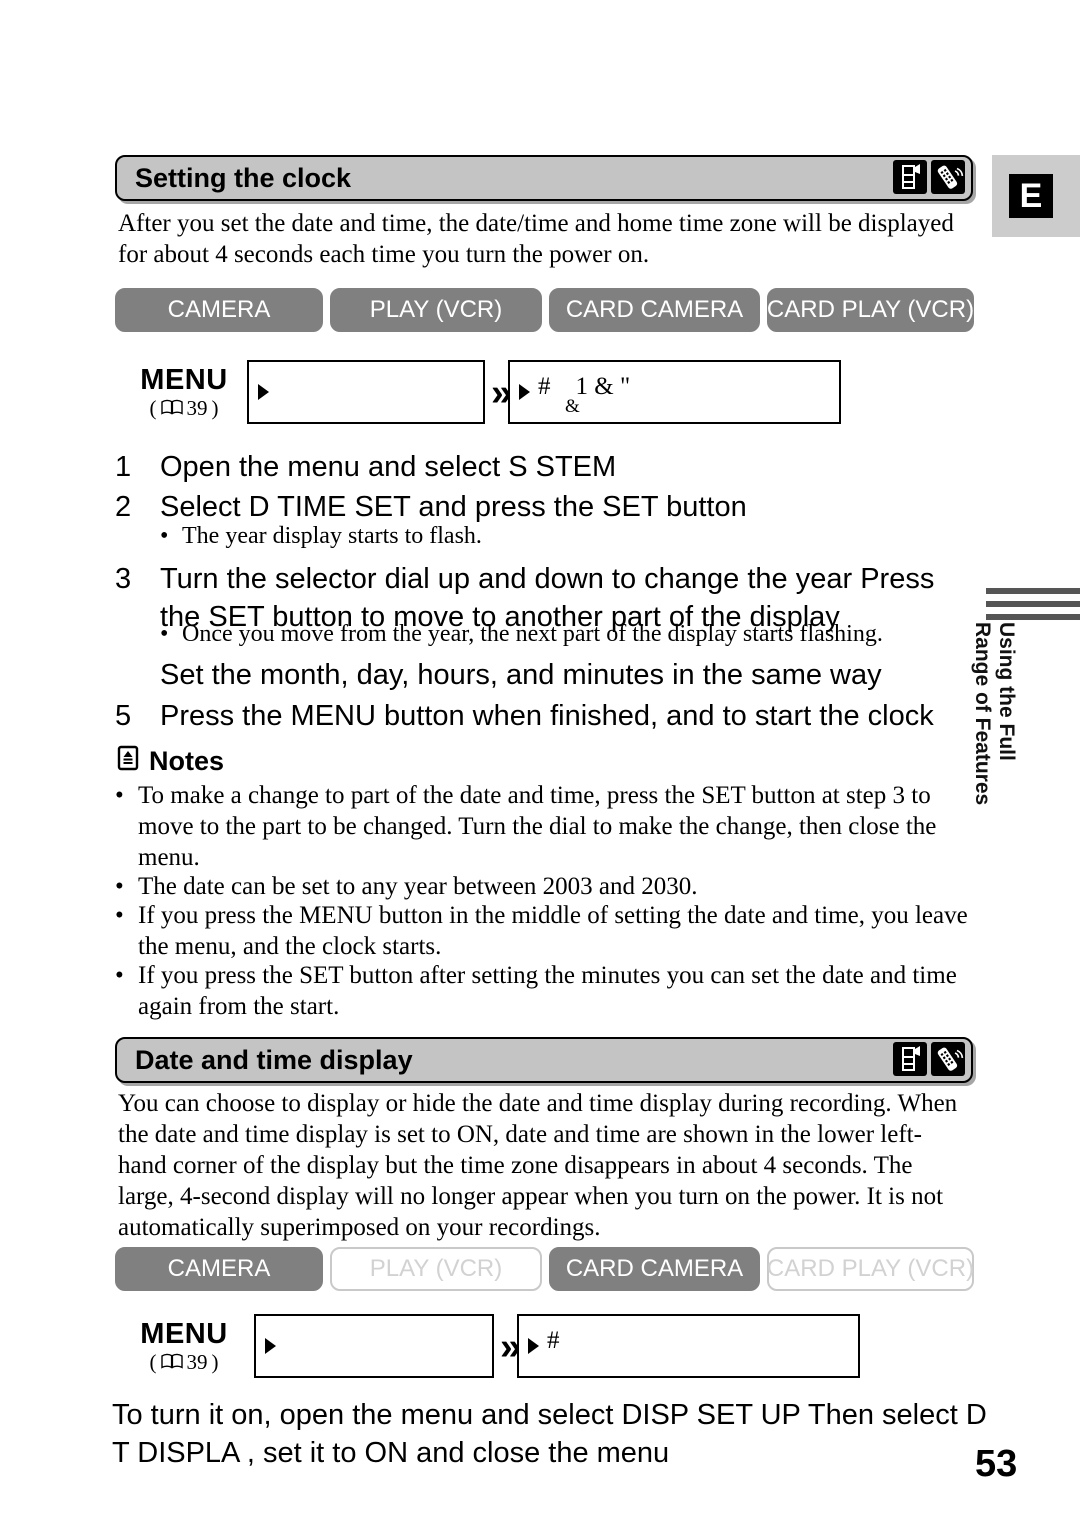 Image resolution: width=1080 pixels, height=1535 pixels. What do you see at coordinates (187, 761) in the screenshot?
I see `notes-heading-label: Notes` at bounding box center [187, 761].